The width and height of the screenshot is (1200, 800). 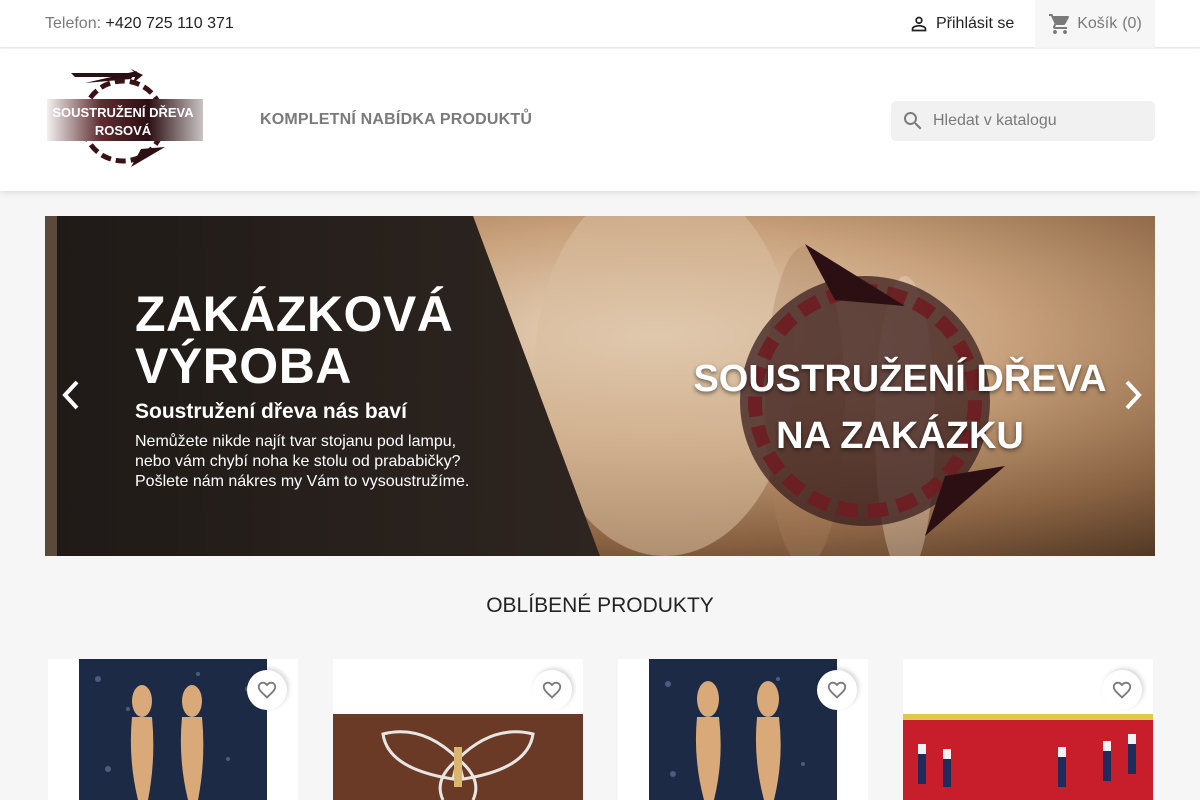 I want to click on hero-subtitle: Soustružení dřeva nás baví, so click(x=271, y=411).